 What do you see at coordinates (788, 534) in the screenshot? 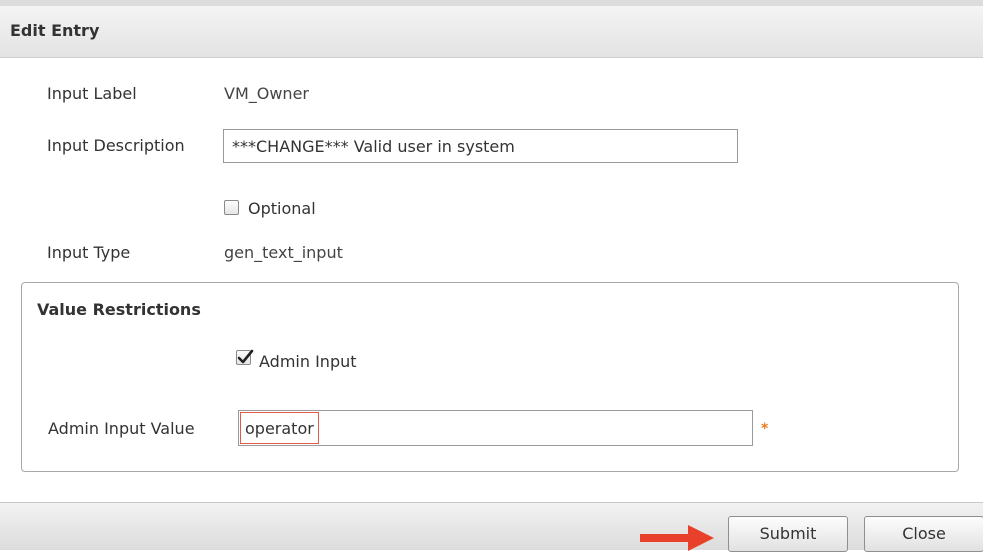
I see `submit-button: Submit` at bounding box center [788, 534].